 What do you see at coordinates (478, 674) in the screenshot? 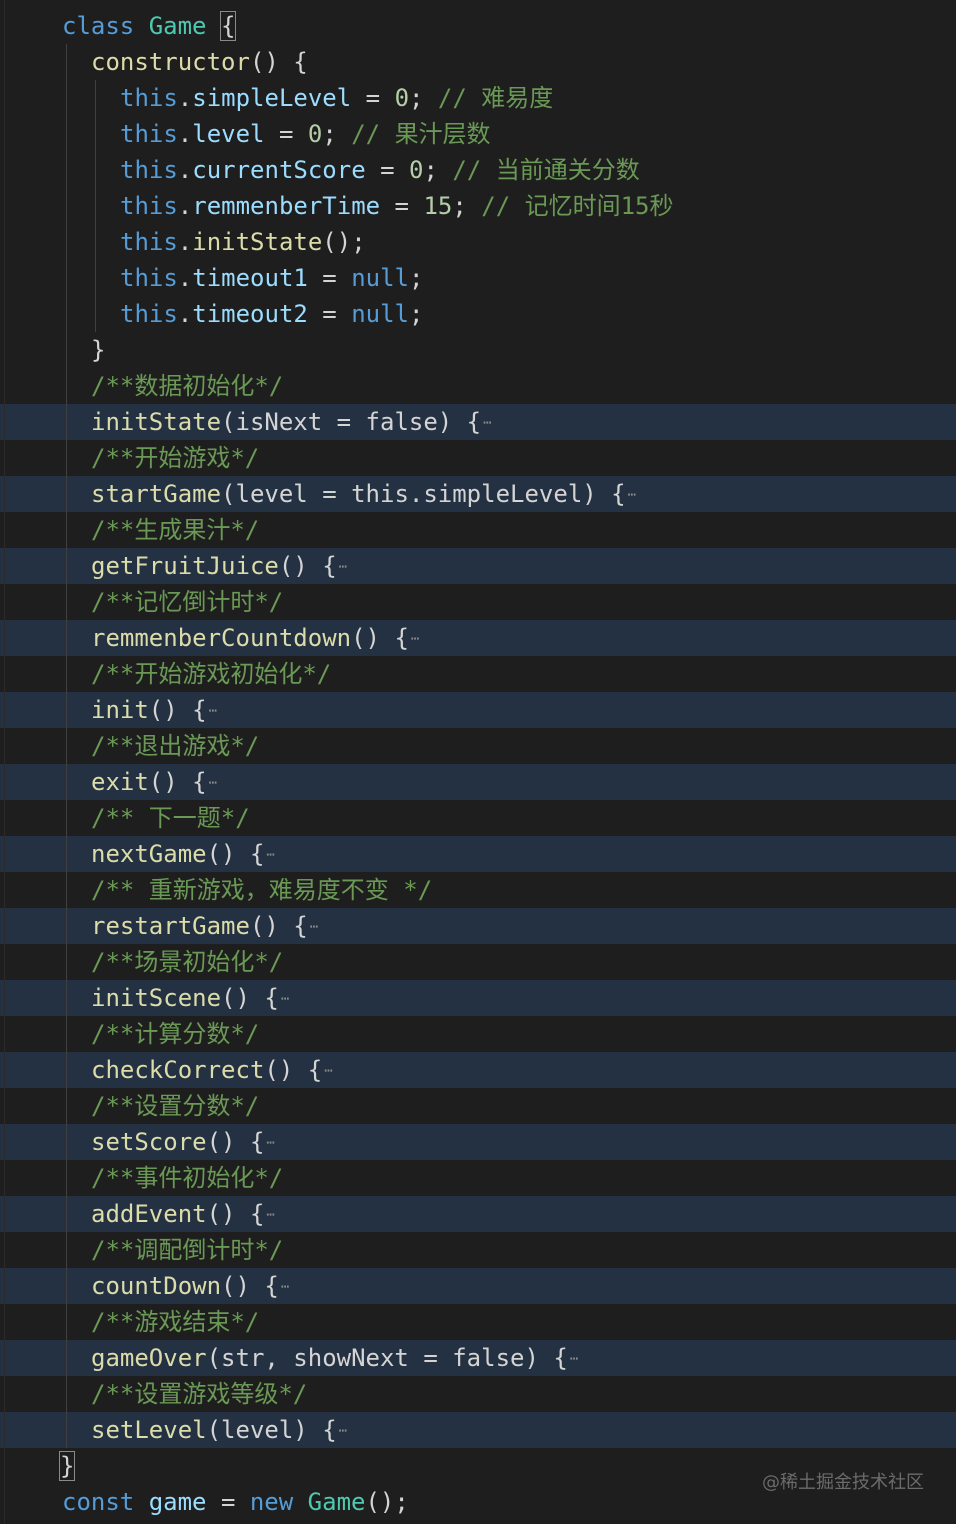
I see `code-line-comment-4: /**开始游戏初始化*/` at bounding box center [478, 674].